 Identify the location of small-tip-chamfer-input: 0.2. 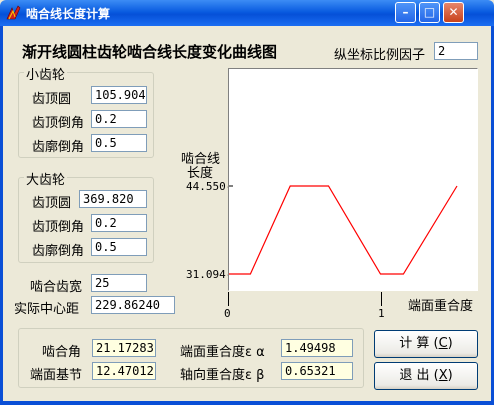
(119, 119).